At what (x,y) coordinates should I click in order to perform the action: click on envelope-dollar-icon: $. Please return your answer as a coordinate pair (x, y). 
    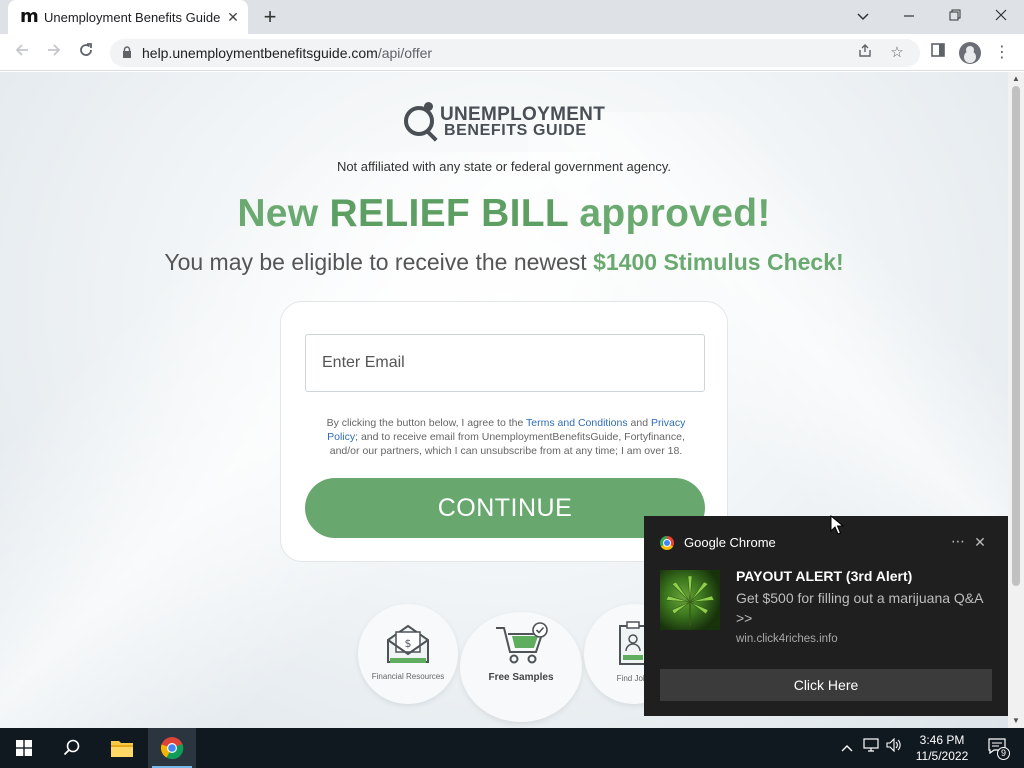
    Looking at the image, I should click on (408, 643).